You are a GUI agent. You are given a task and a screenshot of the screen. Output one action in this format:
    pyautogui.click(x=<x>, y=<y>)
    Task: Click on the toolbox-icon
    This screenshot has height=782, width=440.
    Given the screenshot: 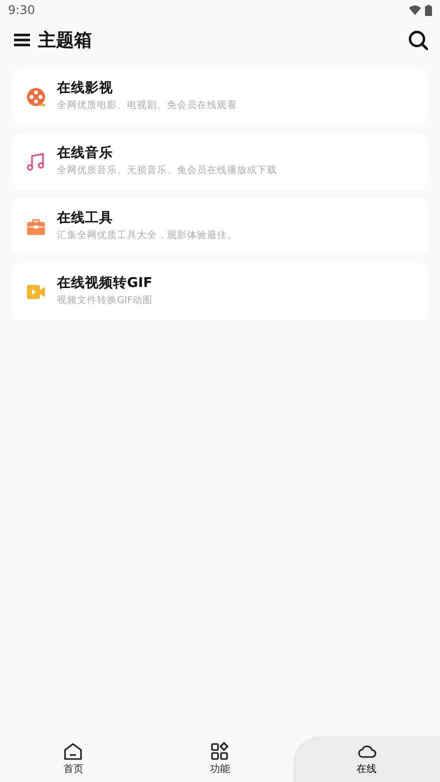 What is the action you would take?
    pyautogui.click(x=36, y=226)
    